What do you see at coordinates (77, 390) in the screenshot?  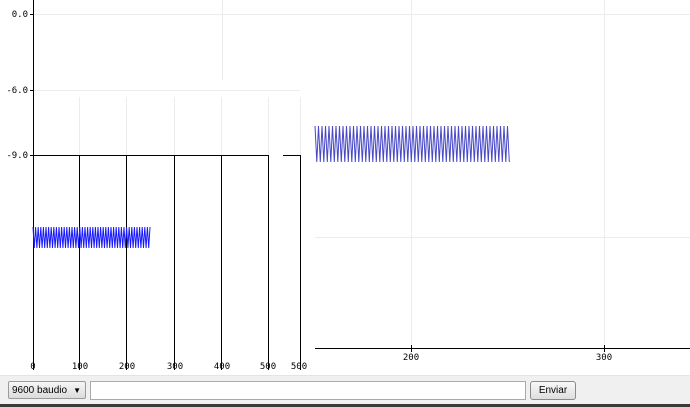 I see `chevron-down-icon: ▼` at bounding box center [77, 390].